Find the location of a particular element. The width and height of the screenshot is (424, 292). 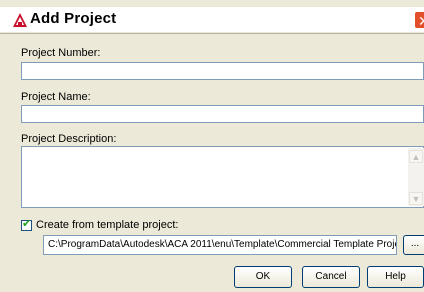

checkmark-icon: ✔ is located at coordinates (27, 224).